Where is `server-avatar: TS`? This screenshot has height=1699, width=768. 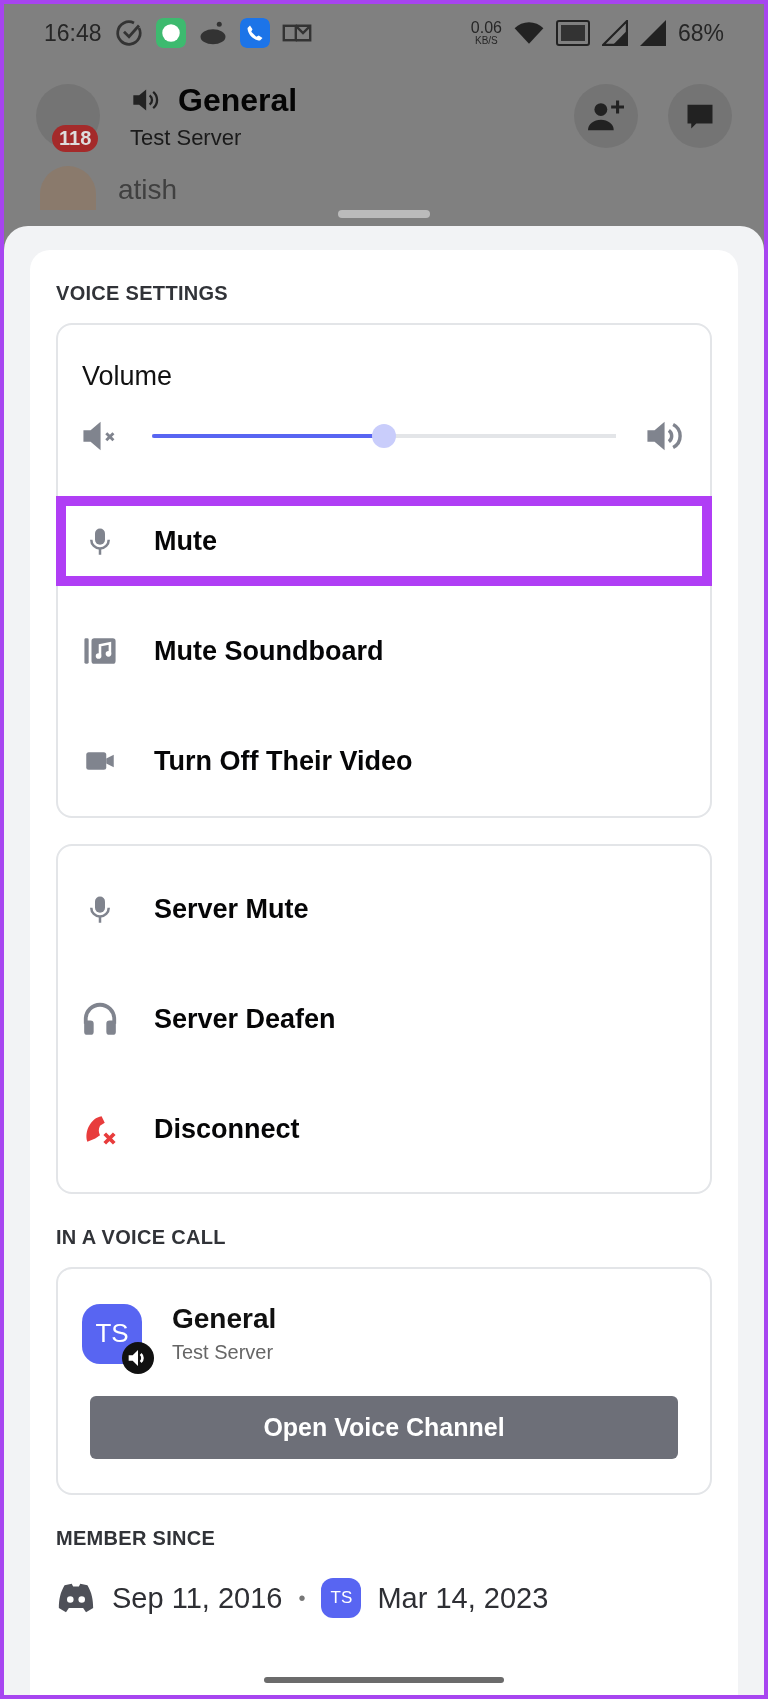 server-avatar: TS is located at coordinates (341, 1598).